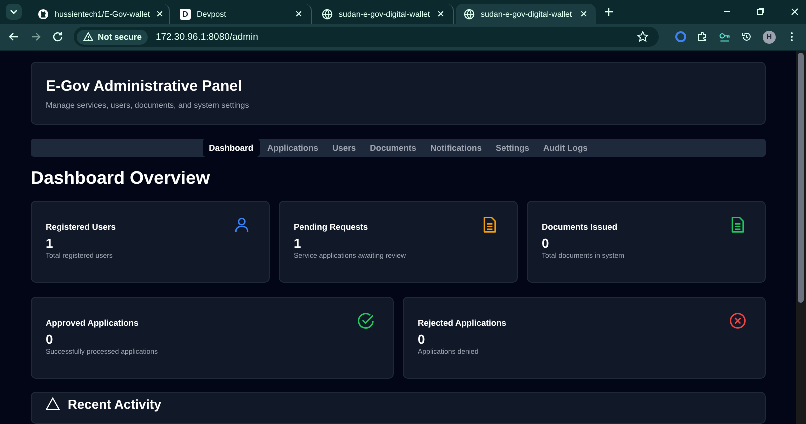 This screenshot has height=424, width=806. What do you see at coordinates (112, 37) in the screenshot?
I see `security-badge: Not secure` at bounding box center [112, 37].